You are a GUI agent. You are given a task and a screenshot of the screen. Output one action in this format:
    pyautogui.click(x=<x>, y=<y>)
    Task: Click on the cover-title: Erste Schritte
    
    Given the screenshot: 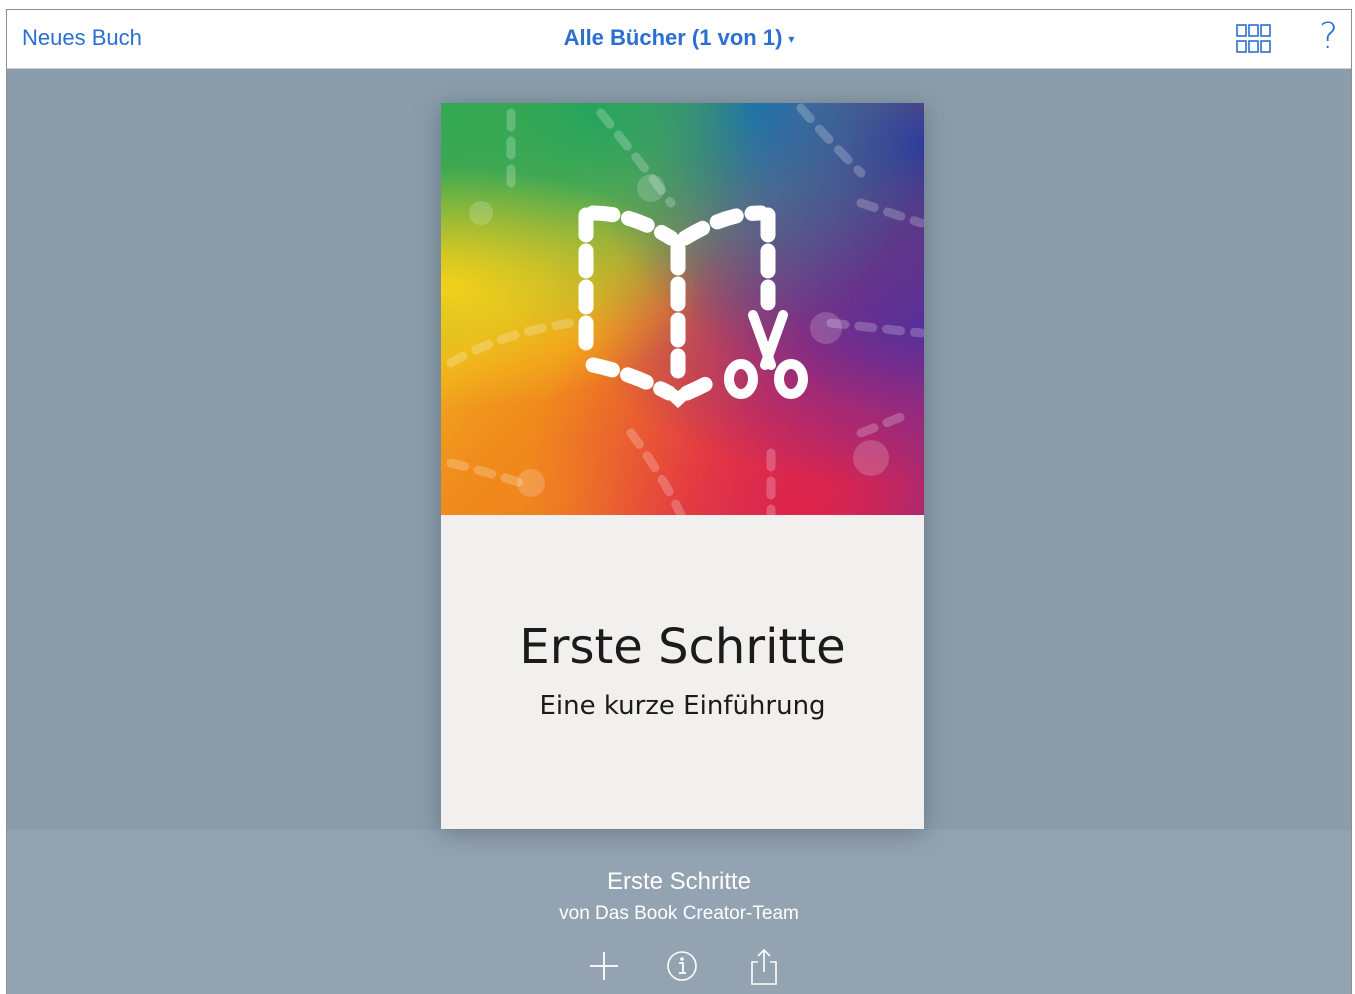 What is the action you would take?
    pyautogui.click(x=682, y=647)
    